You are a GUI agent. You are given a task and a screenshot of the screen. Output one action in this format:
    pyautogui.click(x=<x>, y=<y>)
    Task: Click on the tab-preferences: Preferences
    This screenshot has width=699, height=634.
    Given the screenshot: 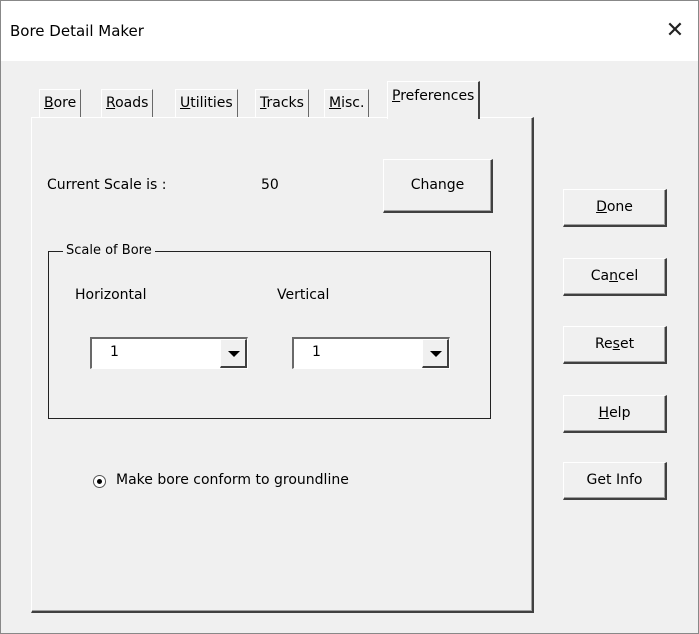 What is the action you would take?
    pyautogui.click(x=434, y=100)
    